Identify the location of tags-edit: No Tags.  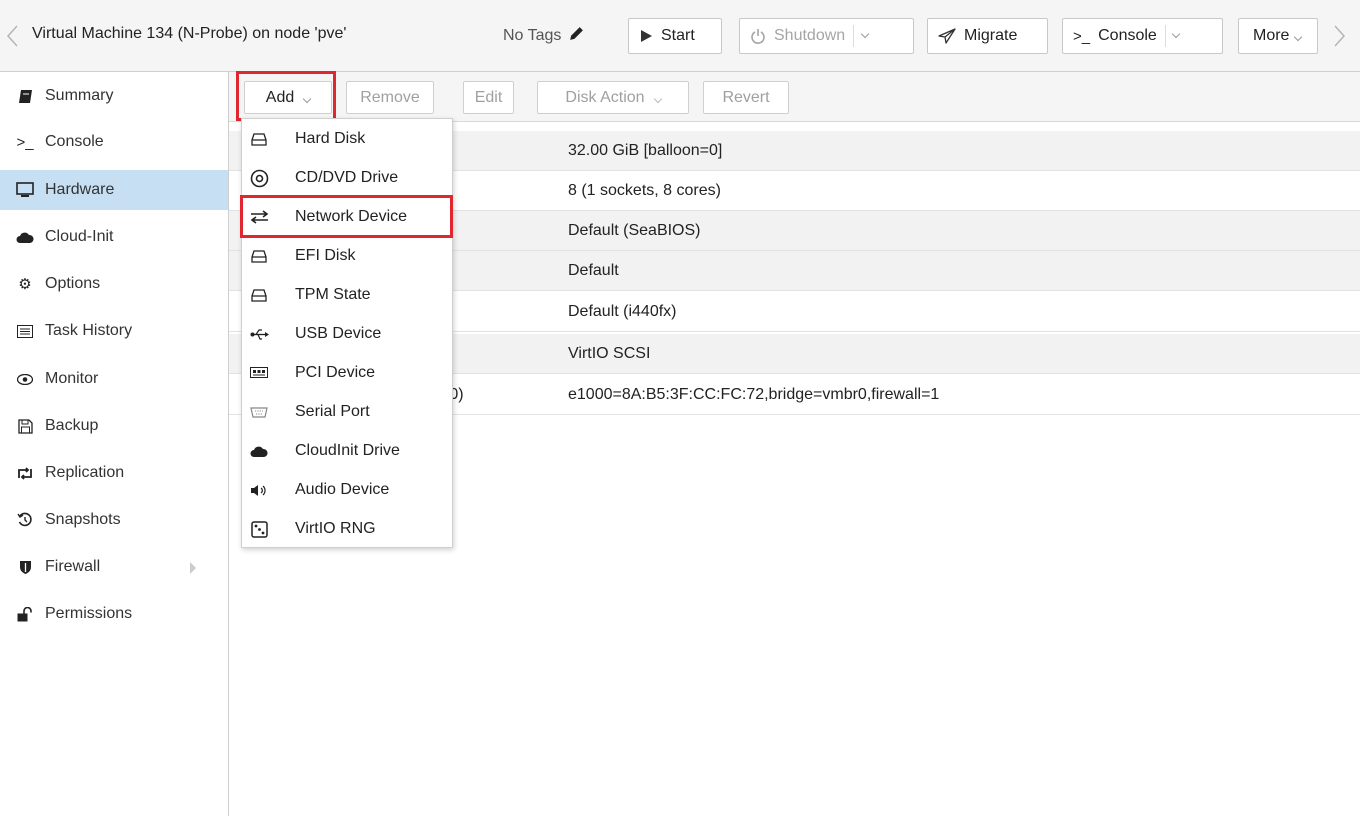
(544, 35).